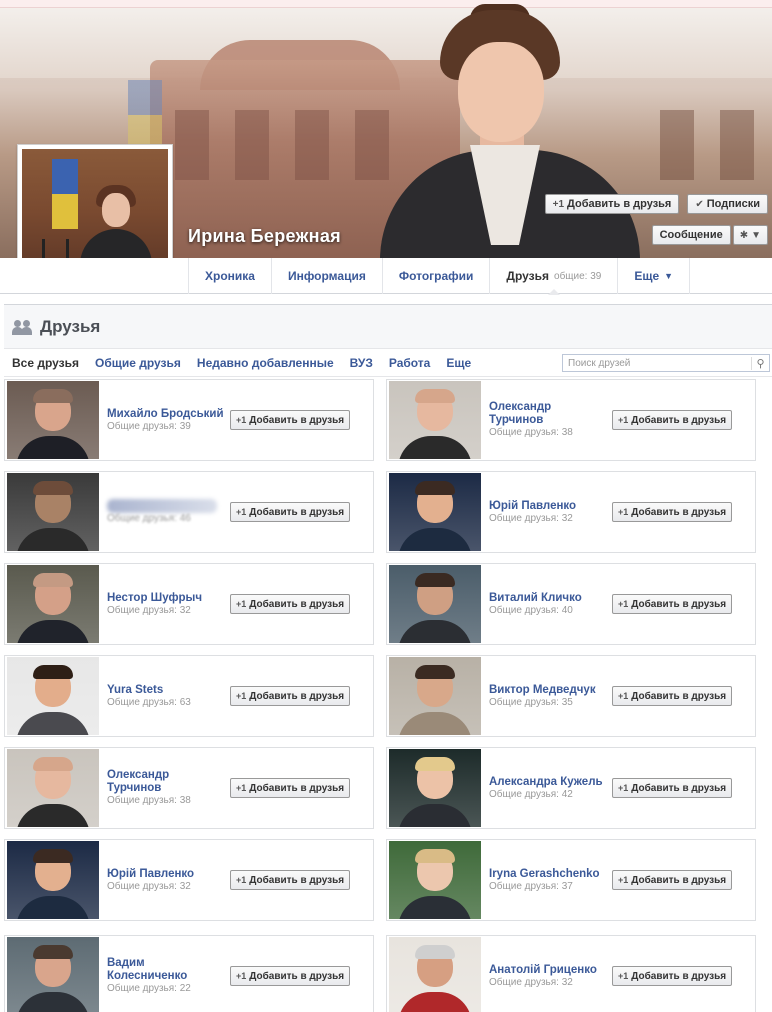 The width and height of the screenshot is (772, 1012). I want to click on friend-info: Александра Кужель Общие друзья: 42, so click(548, 788).